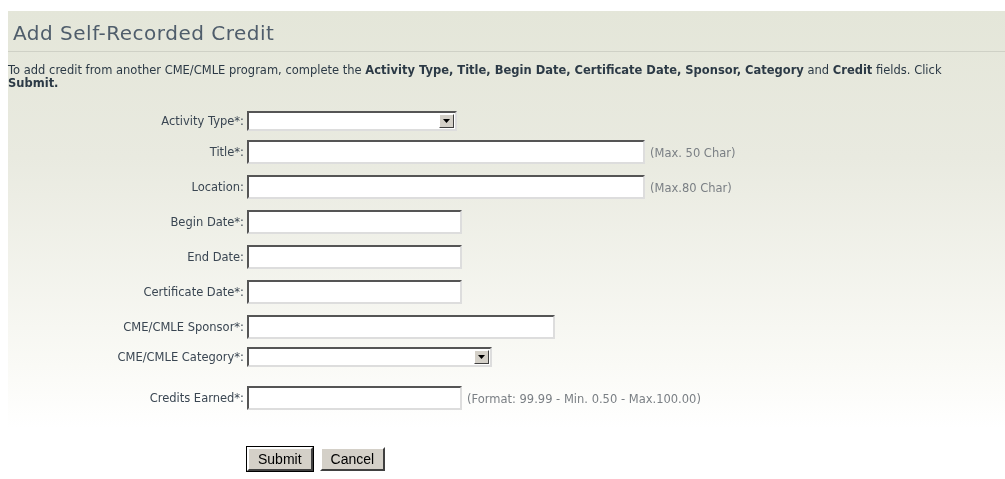 The width and height of the screenshot is (1005, 479). I want to click on instructions-text: To add credit from another CME/CMLE program, complete the Activity Type, Title, Begin Date, Certificate Date, Sponsor, Category and Credit fields. Click Submit., so click(475, 77).